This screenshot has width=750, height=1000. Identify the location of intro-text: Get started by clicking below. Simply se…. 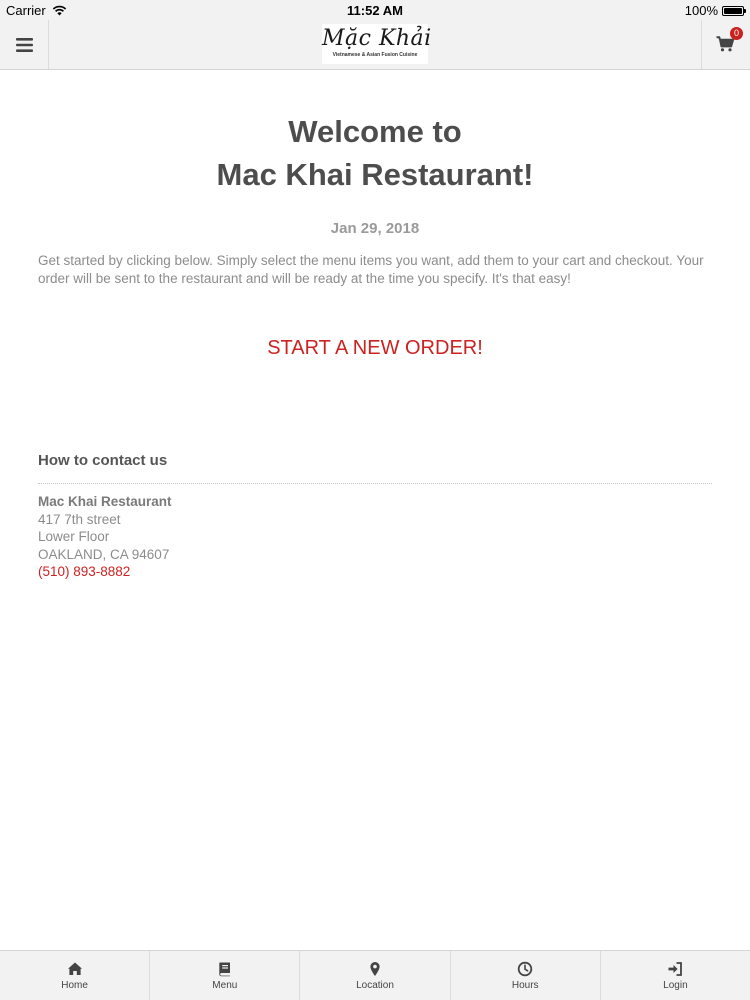
(371, 269).